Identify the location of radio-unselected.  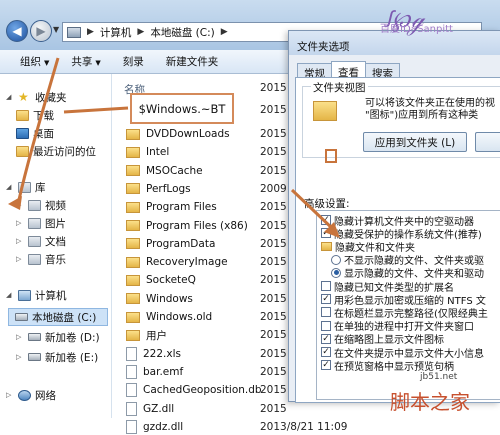
(336, 259).